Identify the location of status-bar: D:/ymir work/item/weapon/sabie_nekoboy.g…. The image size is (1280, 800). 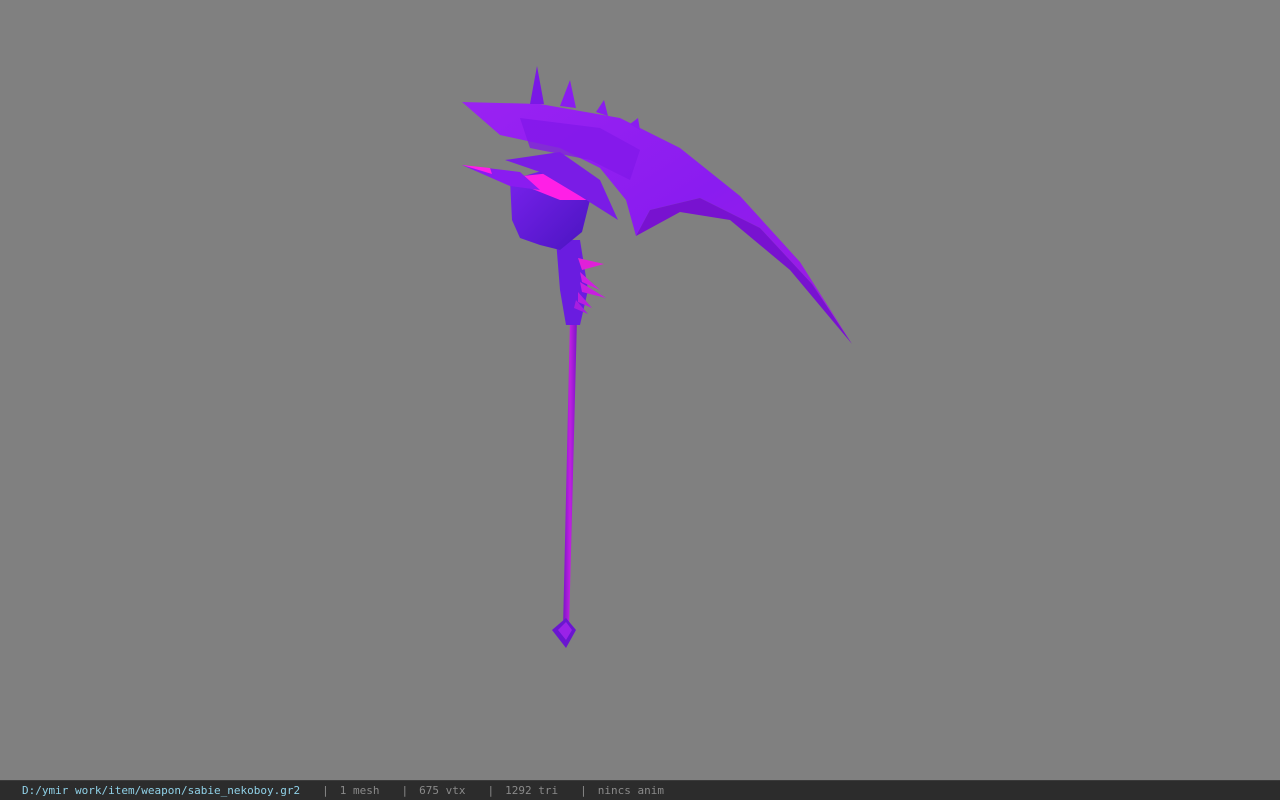
(640, 790).